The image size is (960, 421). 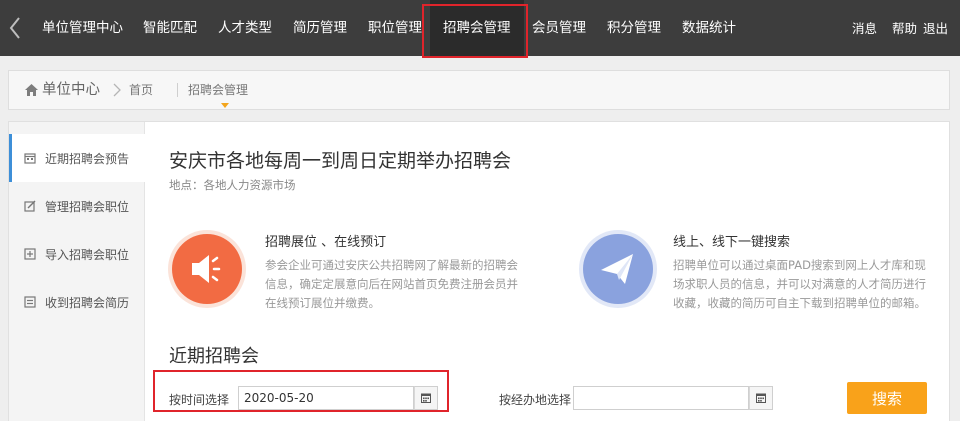 I want to click on chevron-left-icon, so click(x=14, y=28).